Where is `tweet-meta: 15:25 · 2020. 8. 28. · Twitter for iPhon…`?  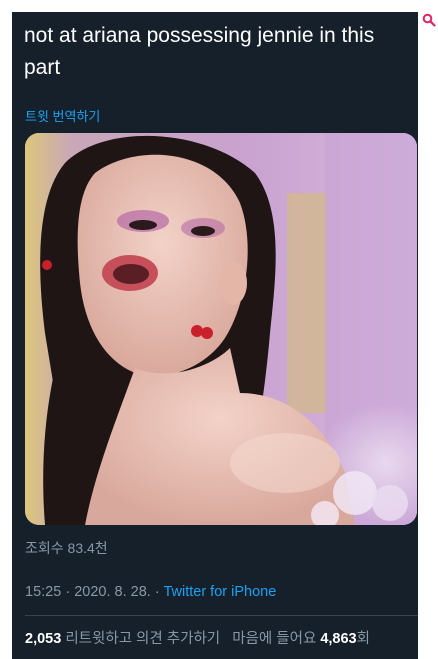
tweet-meta: 15:25 · 2020. 8. 28. · Twitter for iPhon… is located at coordinates (150, 592).